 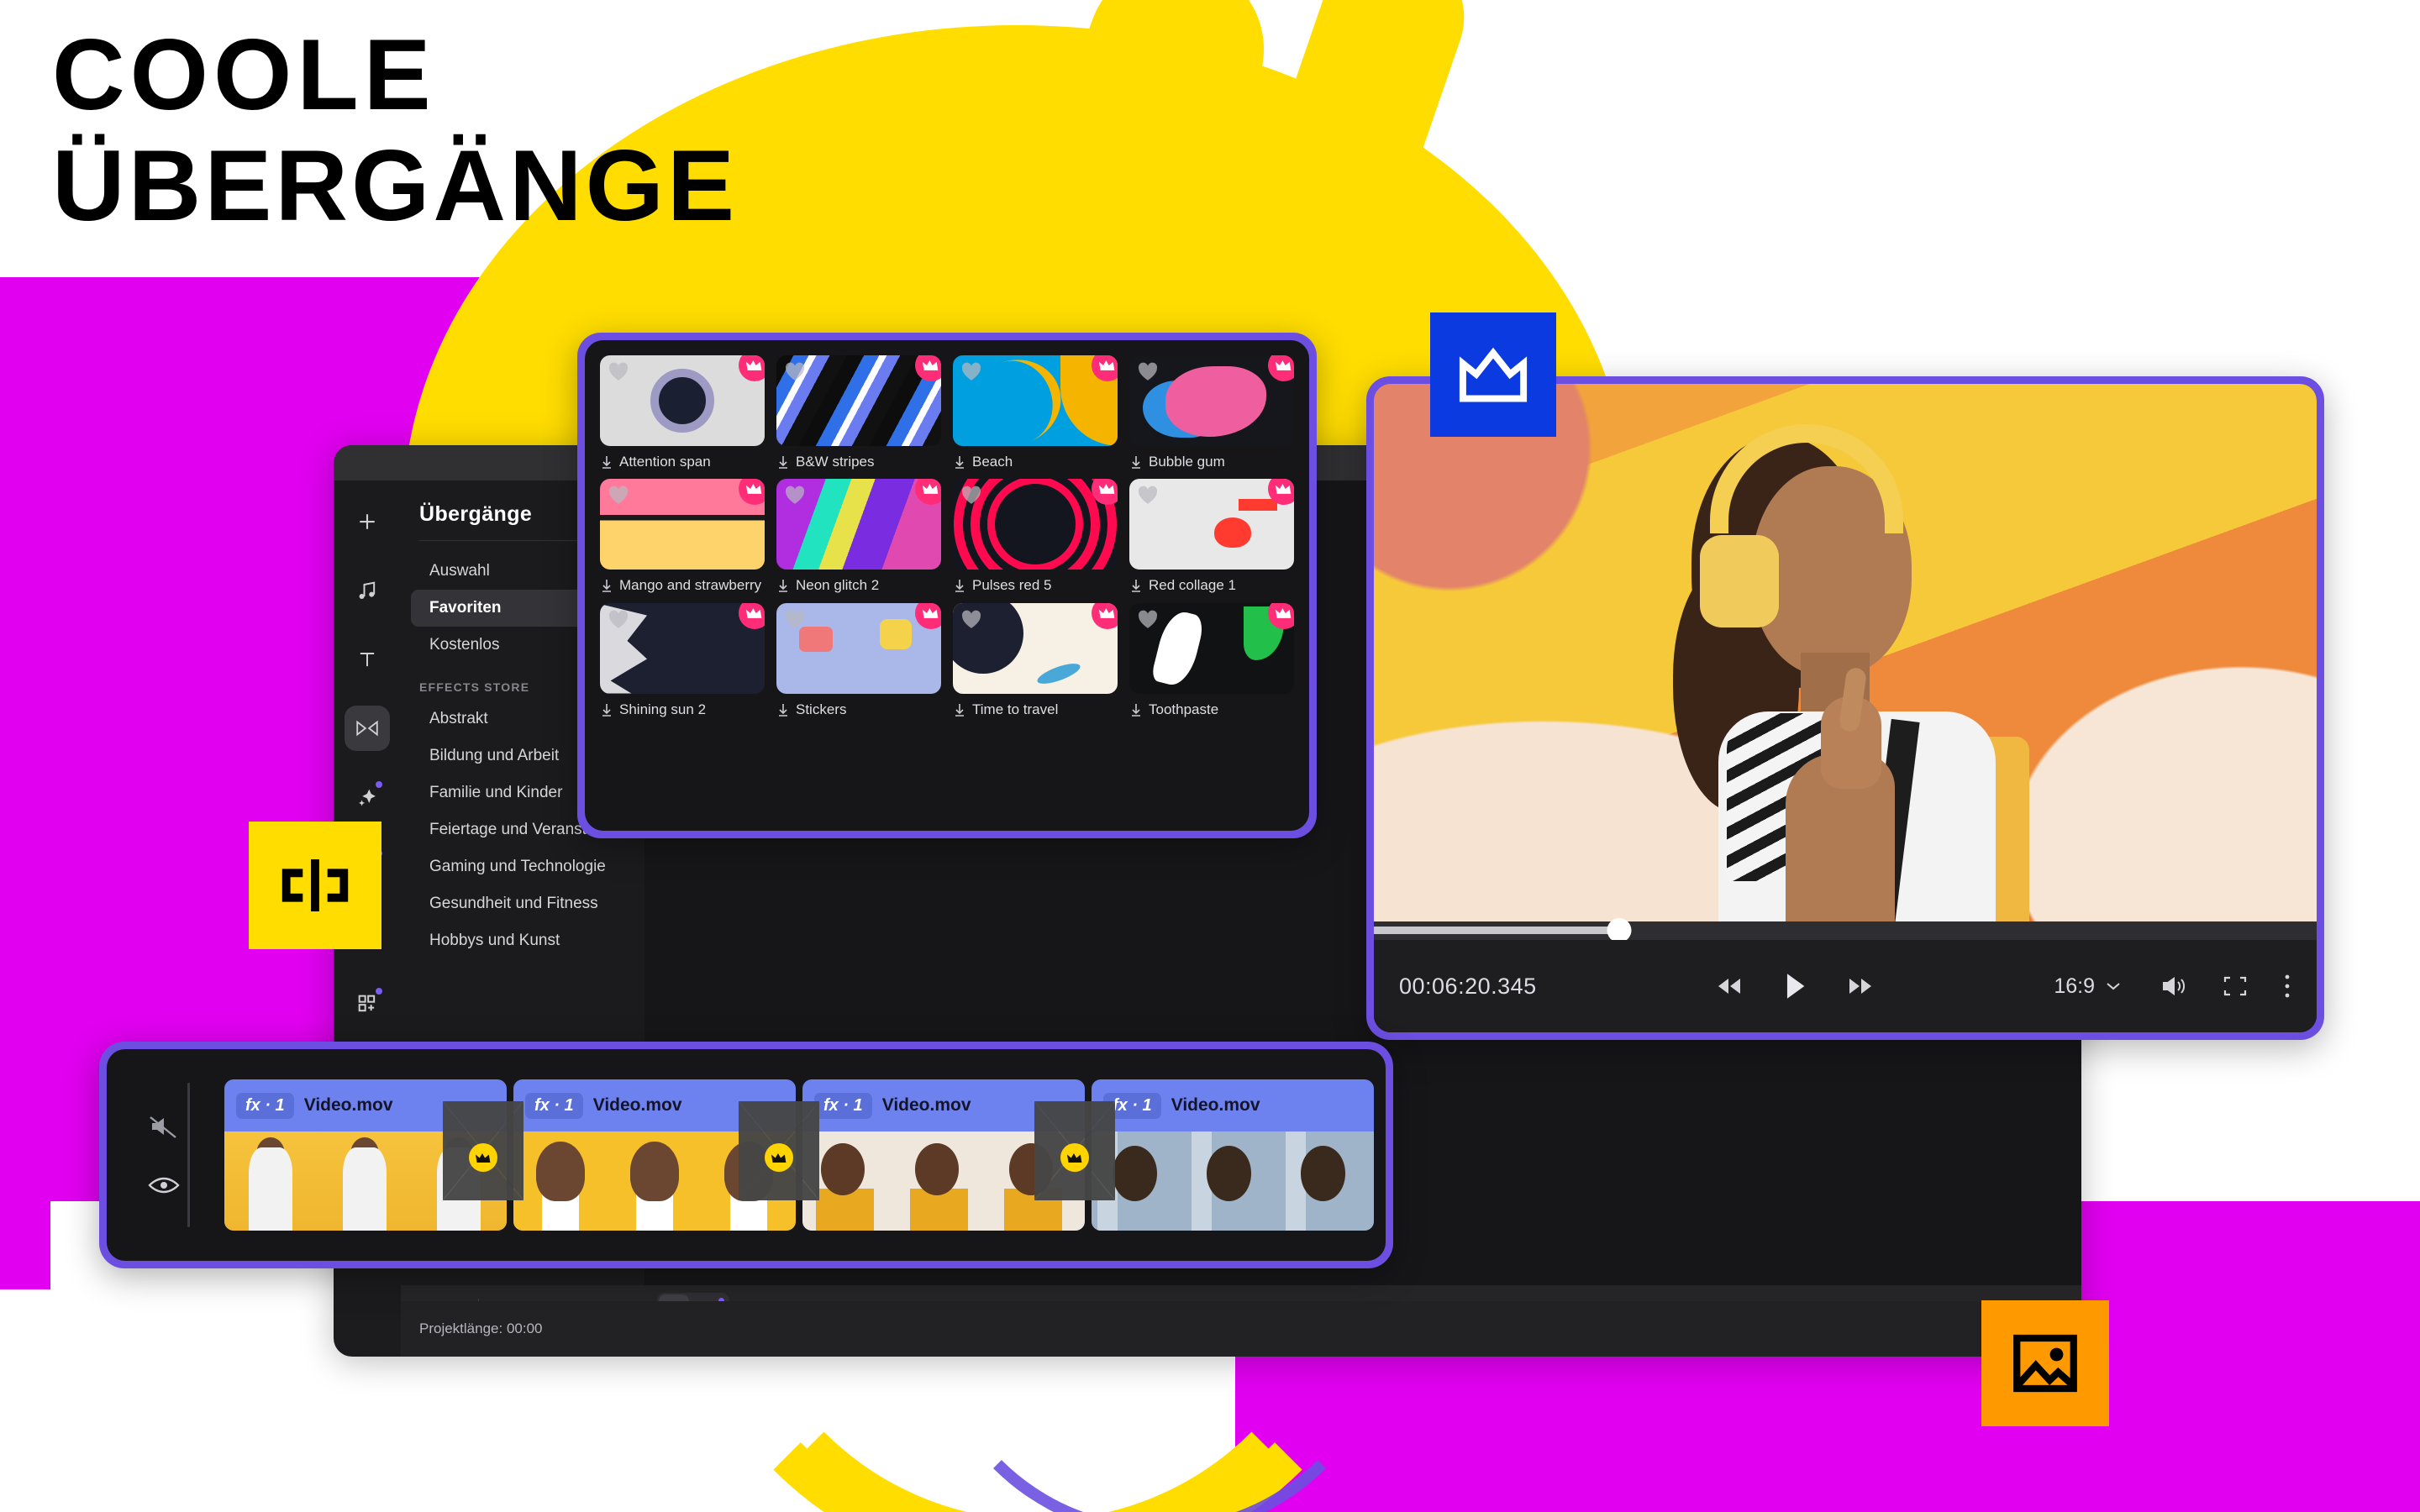 What do you see at coordinates (163, 1155) in the screenshot?
I see `track-header` at bounding box center [163, 1155].